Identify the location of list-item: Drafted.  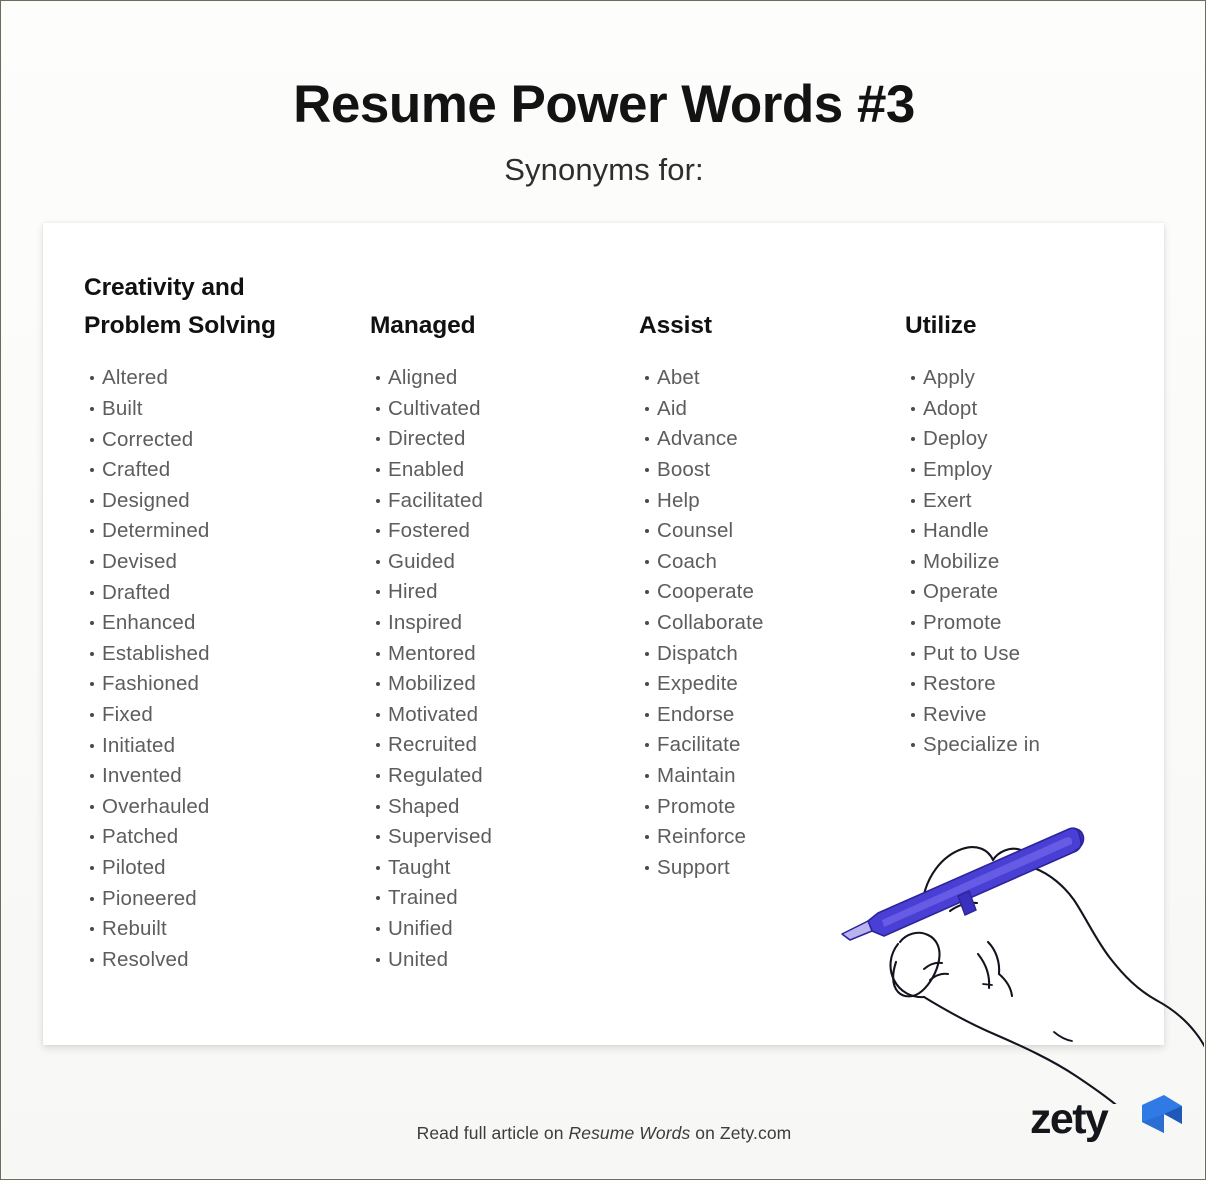
(222, 593).